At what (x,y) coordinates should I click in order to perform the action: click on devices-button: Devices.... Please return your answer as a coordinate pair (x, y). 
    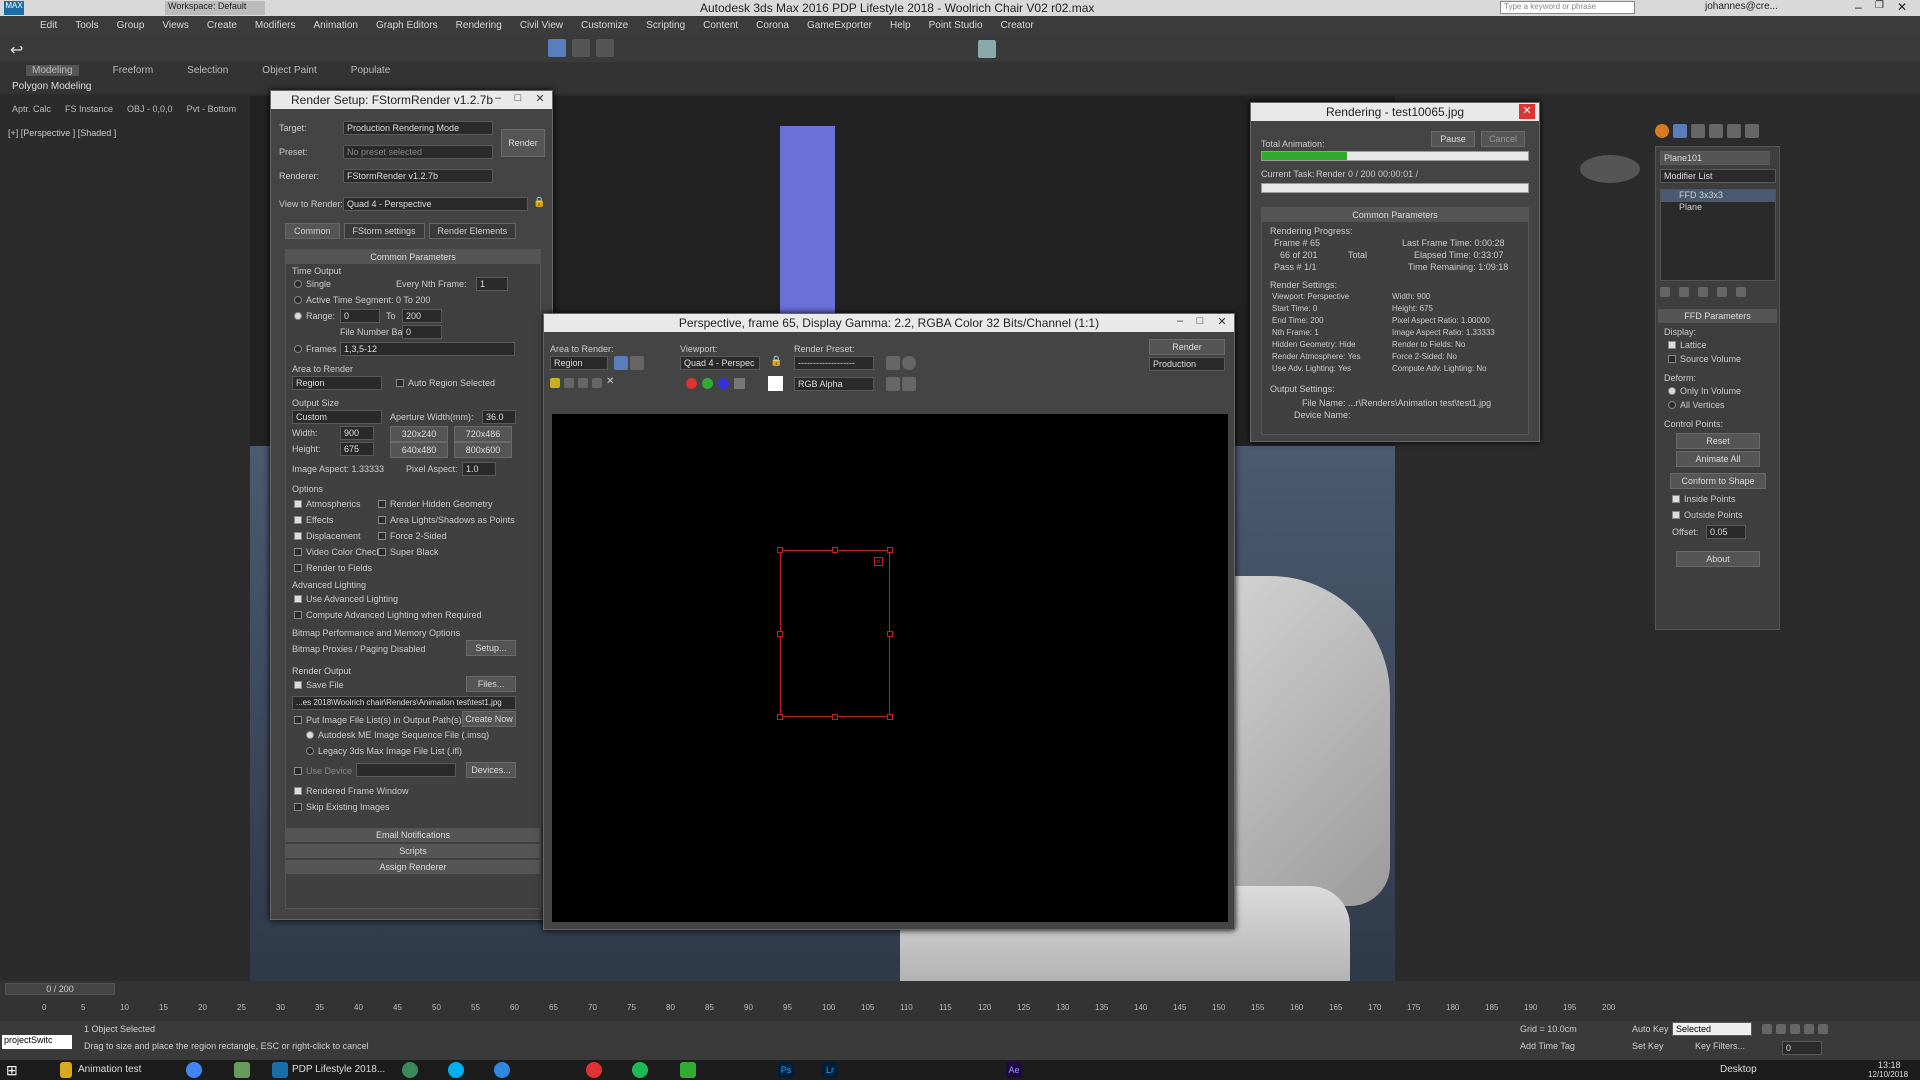
    Looking at the image, I should click on (491, 770).